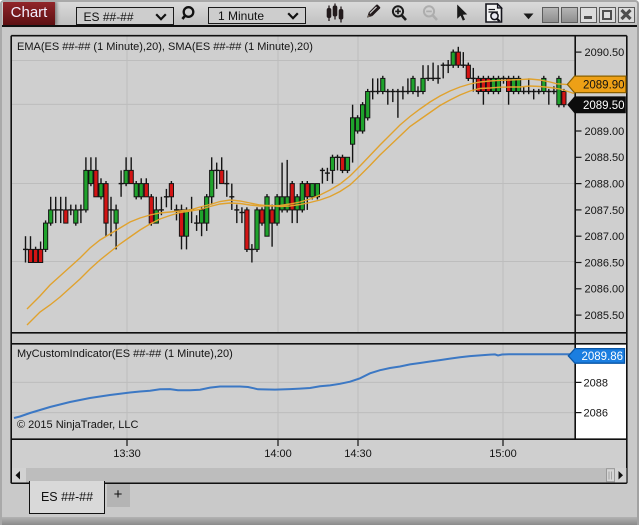  What do you see at coordinates (596, 414) in the screenshot?
I see `svg-text: 2086` at bounding box center [596, 414].